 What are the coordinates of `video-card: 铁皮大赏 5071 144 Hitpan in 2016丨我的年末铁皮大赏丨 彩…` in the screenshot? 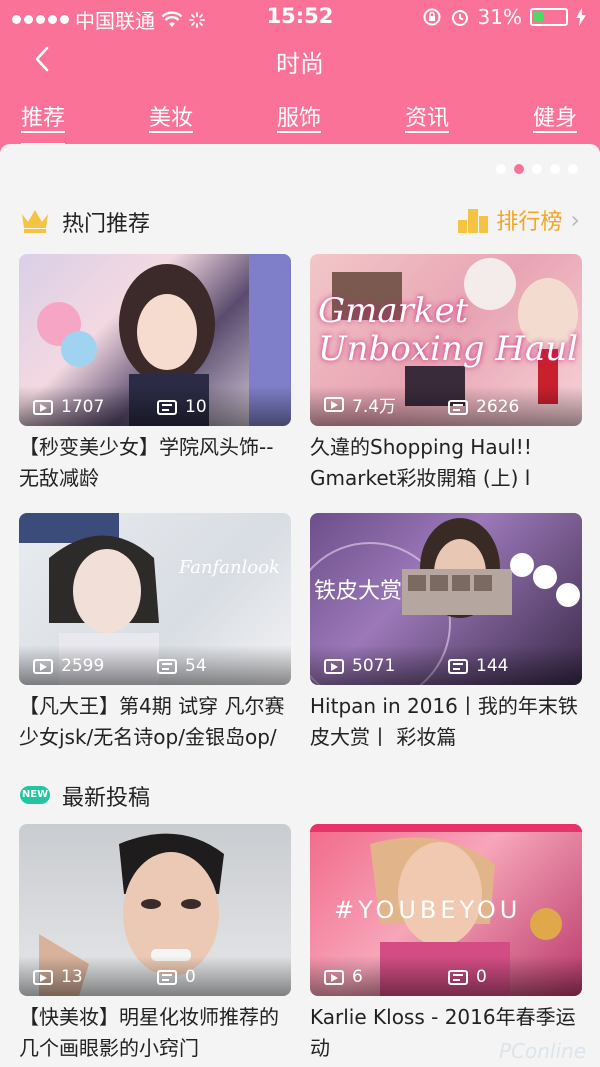 It's located at (446, 633).